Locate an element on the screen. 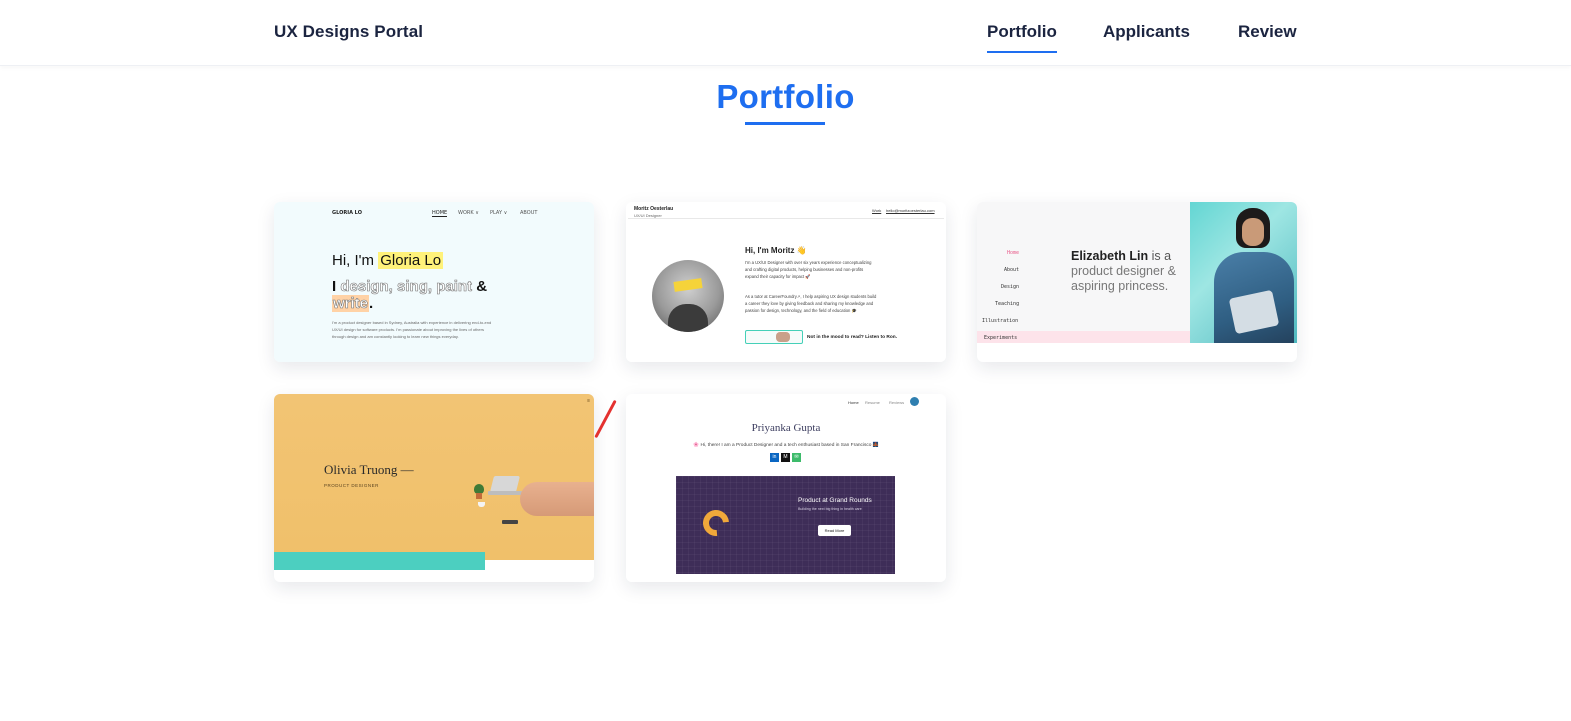  mock-side-nav-item: Design is located at coordinates (1010, 287).